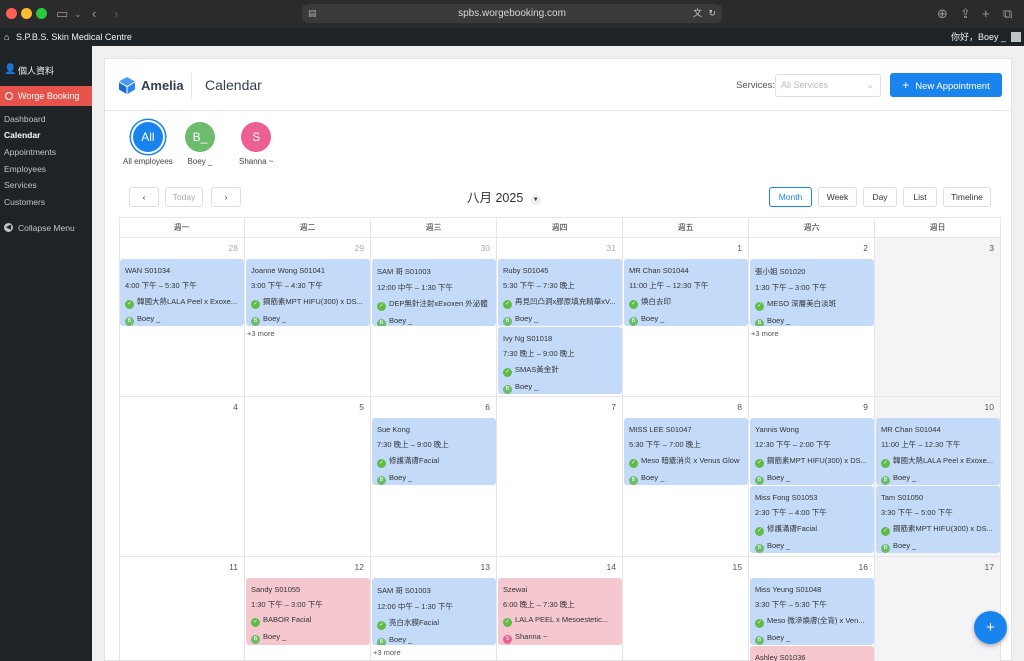 The width and height of the screenshot is (1024, 661). What do you see at coordinates (182, 609) in the screenshot?
I see `day-cell: 11` at bounding box center [182, 609].